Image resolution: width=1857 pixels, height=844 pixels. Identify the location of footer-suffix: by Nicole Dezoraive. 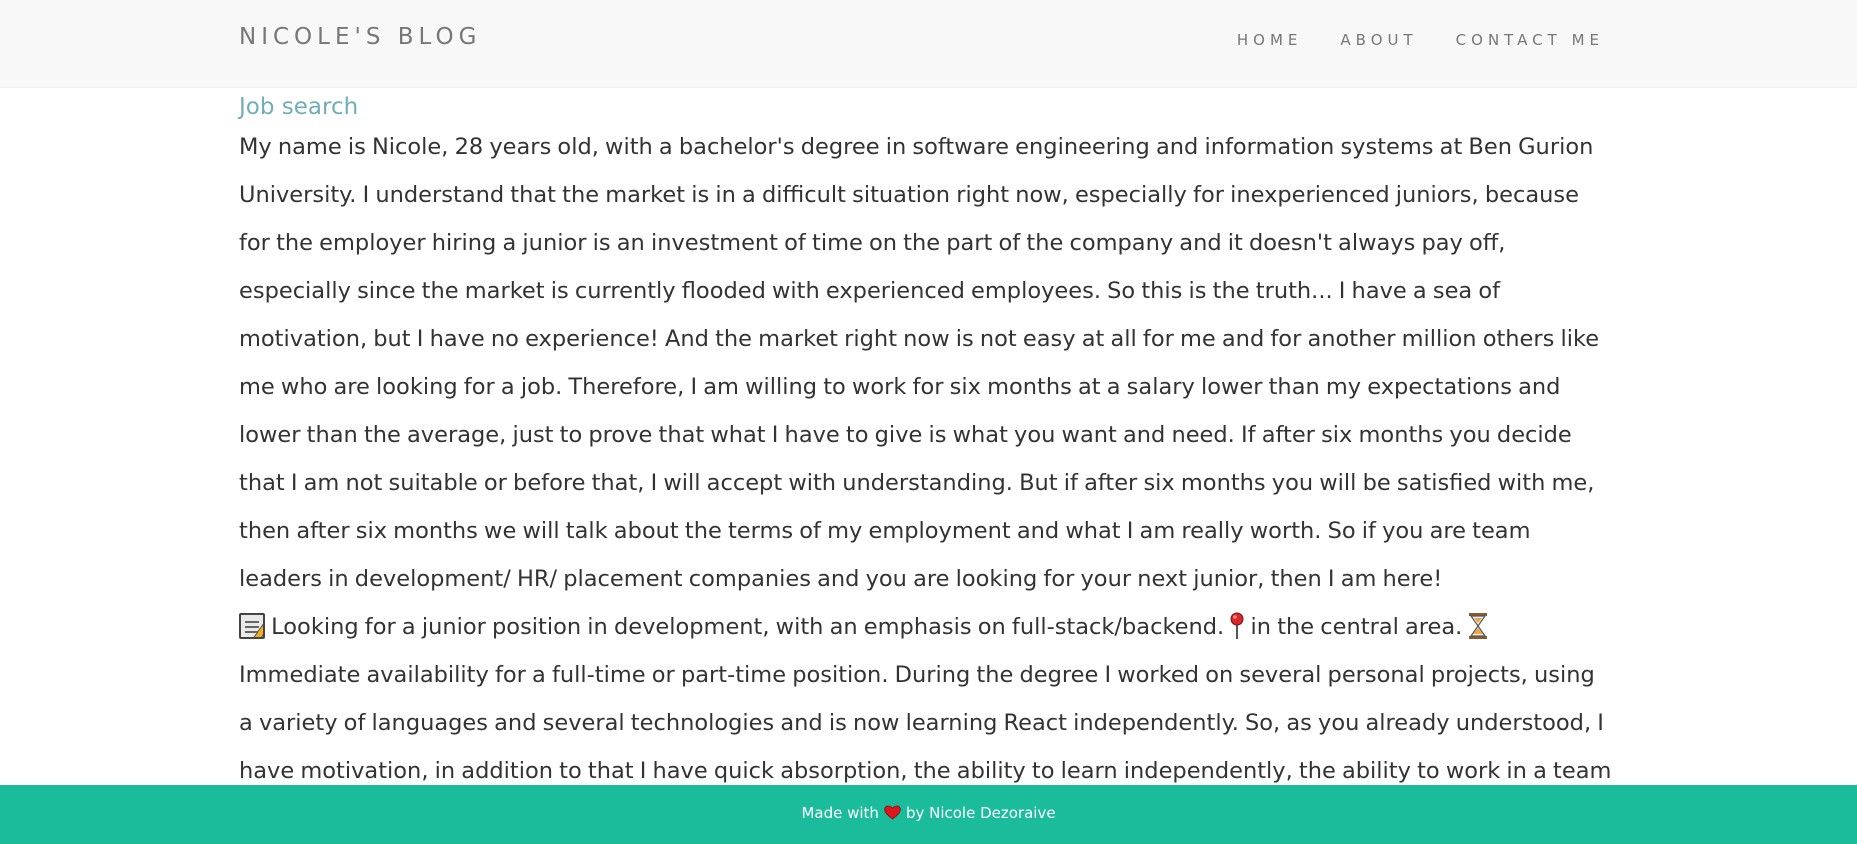
(980, 813).